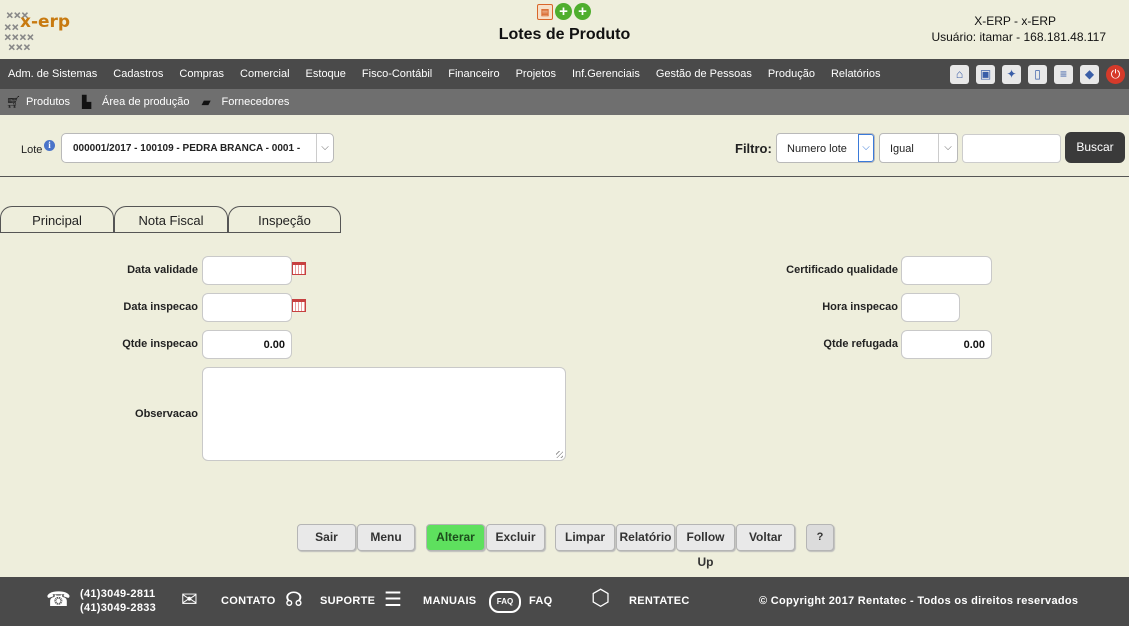 The width and height of the screenshot is (1129, 626). I want to click on books-icon: ☰, so click(393, 600).